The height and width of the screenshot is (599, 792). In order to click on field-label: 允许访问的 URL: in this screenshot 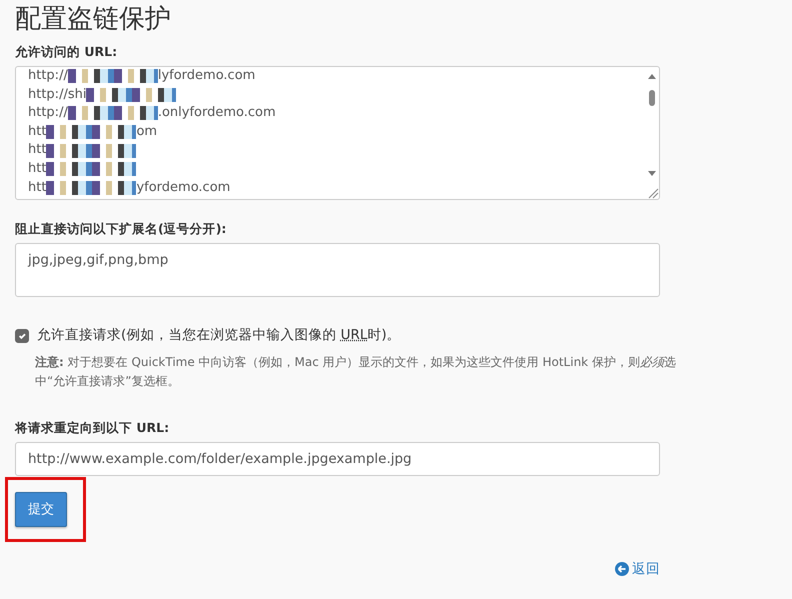, I will do `click(66, 52)`.